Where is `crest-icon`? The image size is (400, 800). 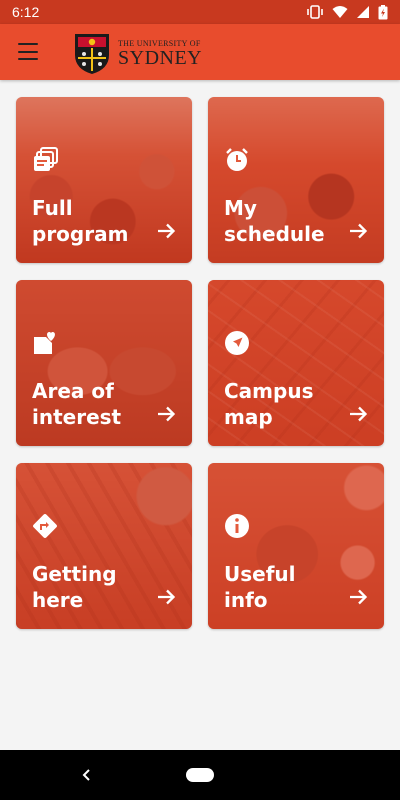
crest-icon is located at coordinates (92, 54).